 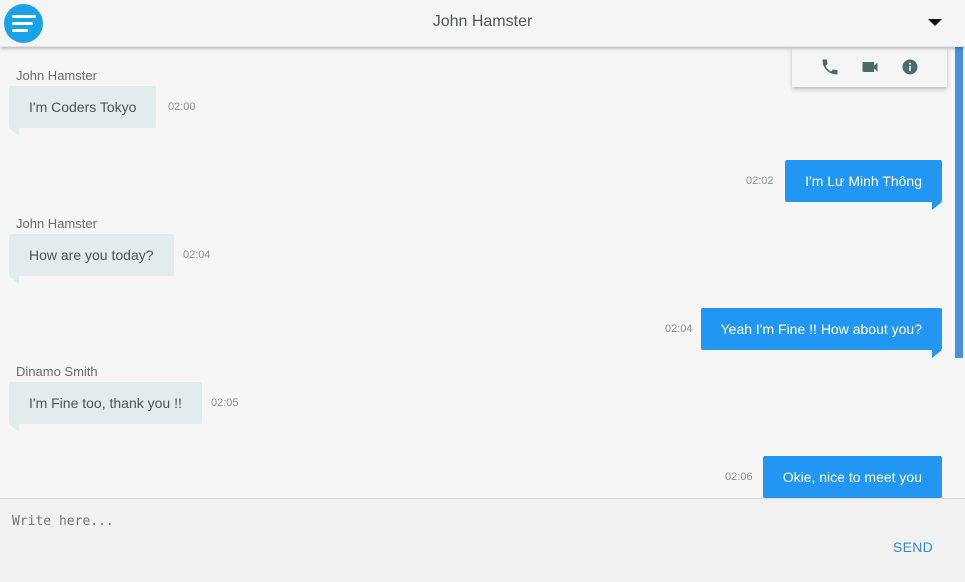 What do you see at coordinates (830, 67) in the screenshot?
I see `phone-icon` at bounding box center [830, 67].